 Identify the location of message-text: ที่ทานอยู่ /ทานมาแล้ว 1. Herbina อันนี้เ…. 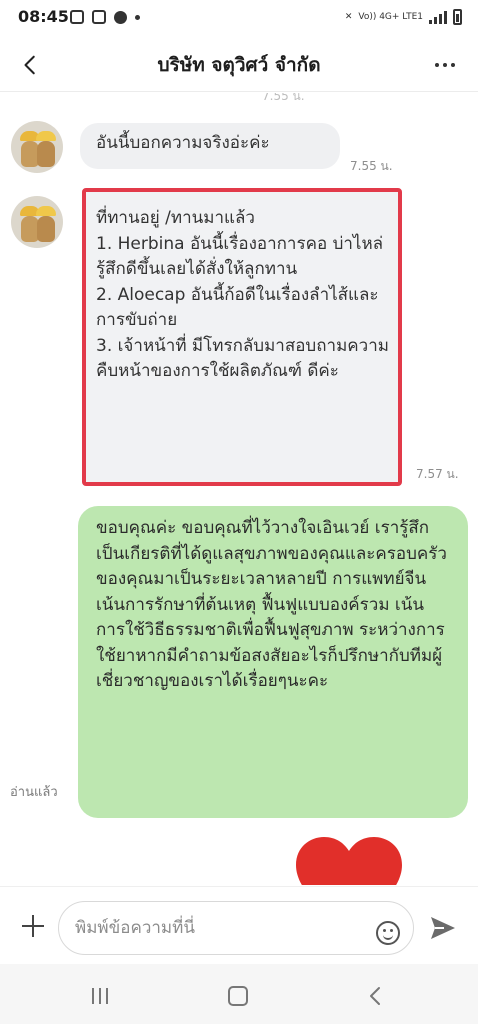
(242, 294).